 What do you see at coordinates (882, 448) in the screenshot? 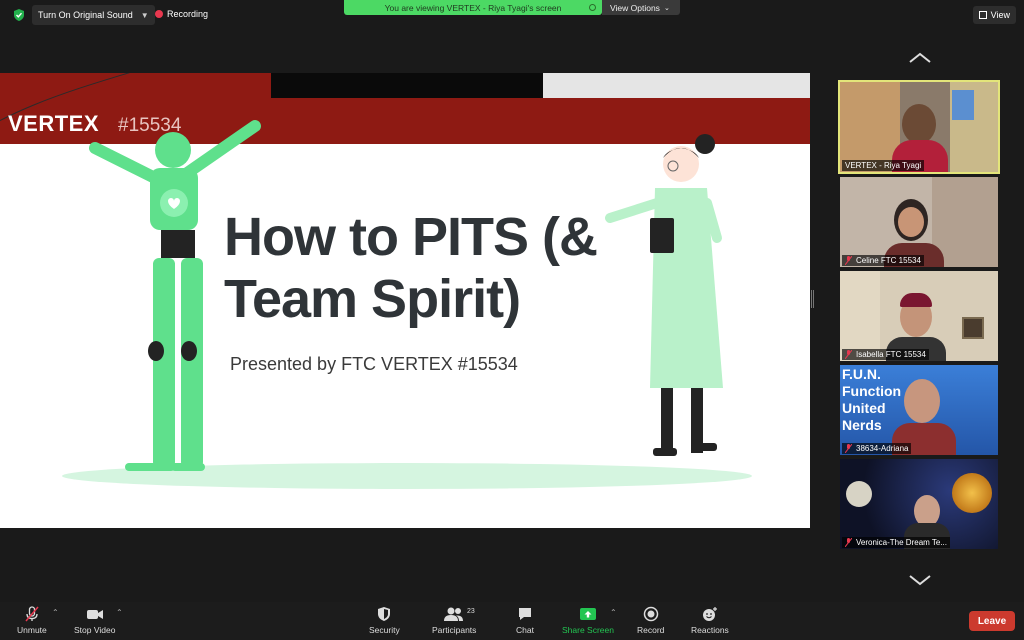
I see `participant-name: 38634-Adriana` at bounding box center [882, 448].